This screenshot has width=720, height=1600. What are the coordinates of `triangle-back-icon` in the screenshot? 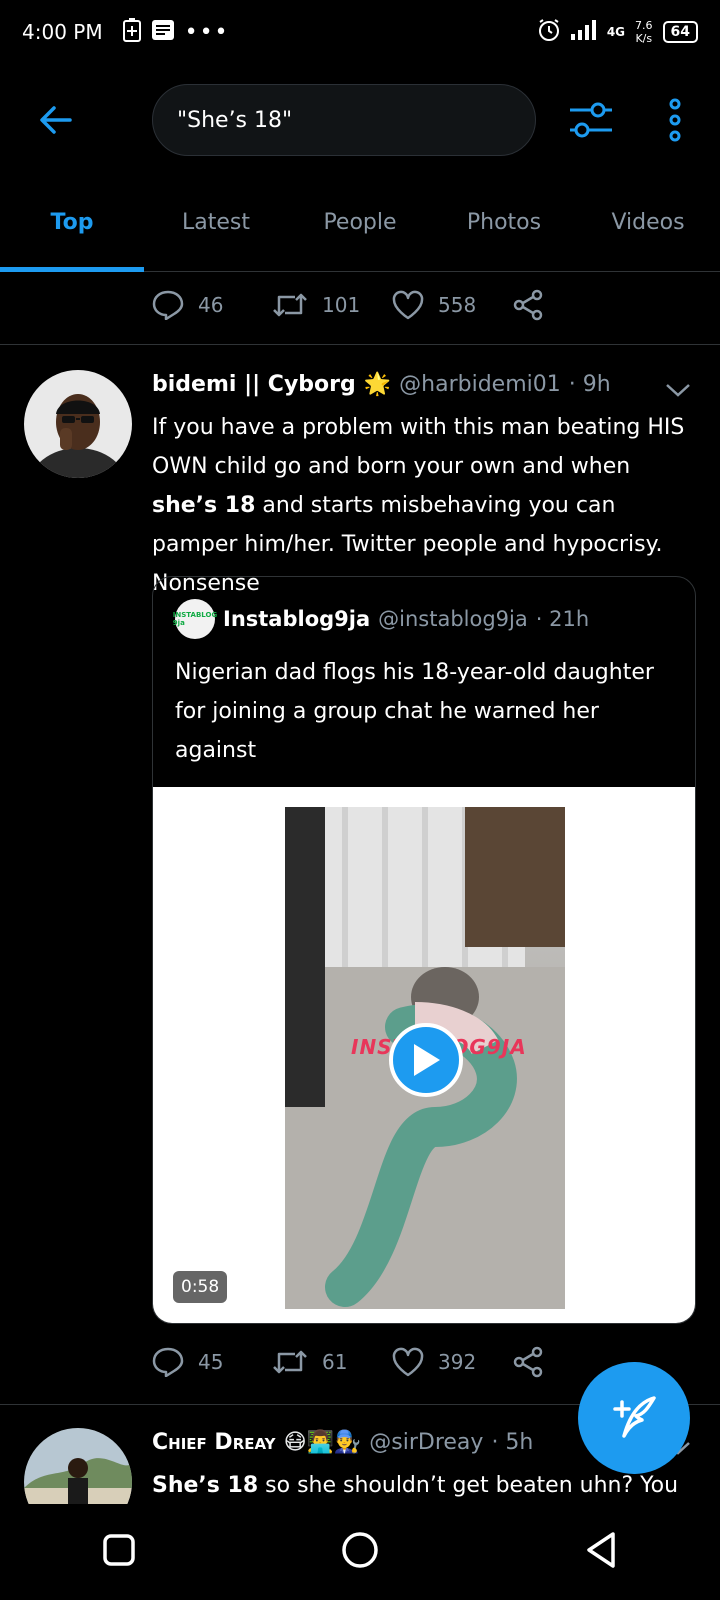 It's located at (600, 1550).